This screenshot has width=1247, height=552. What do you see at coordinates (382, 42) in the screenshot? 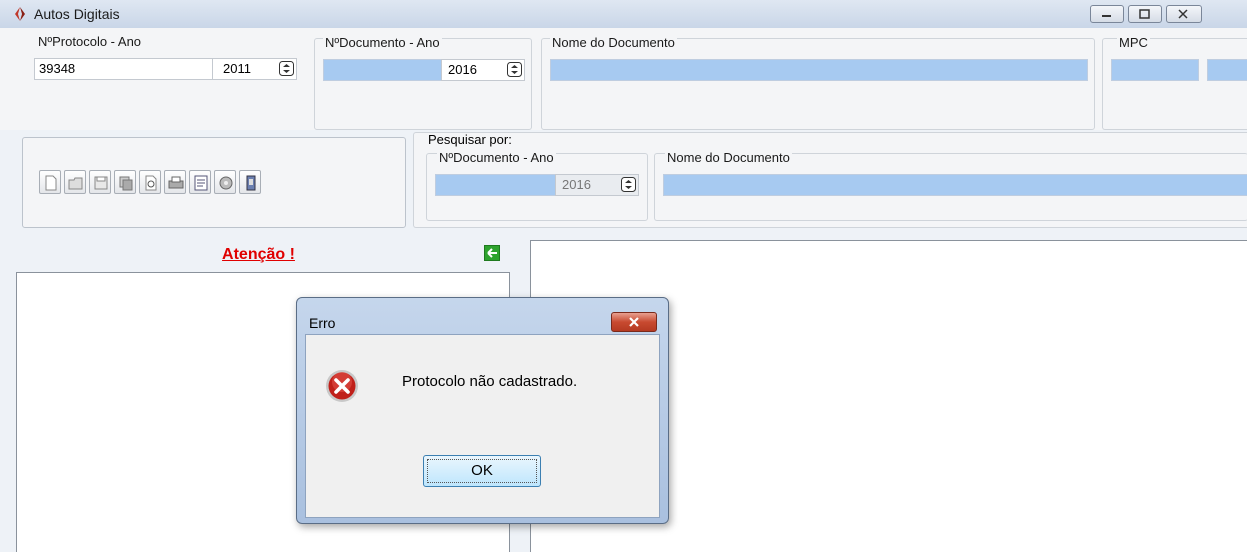
I see `documento-label: NºDocumento - Ano` at bounding box center [382, 42].